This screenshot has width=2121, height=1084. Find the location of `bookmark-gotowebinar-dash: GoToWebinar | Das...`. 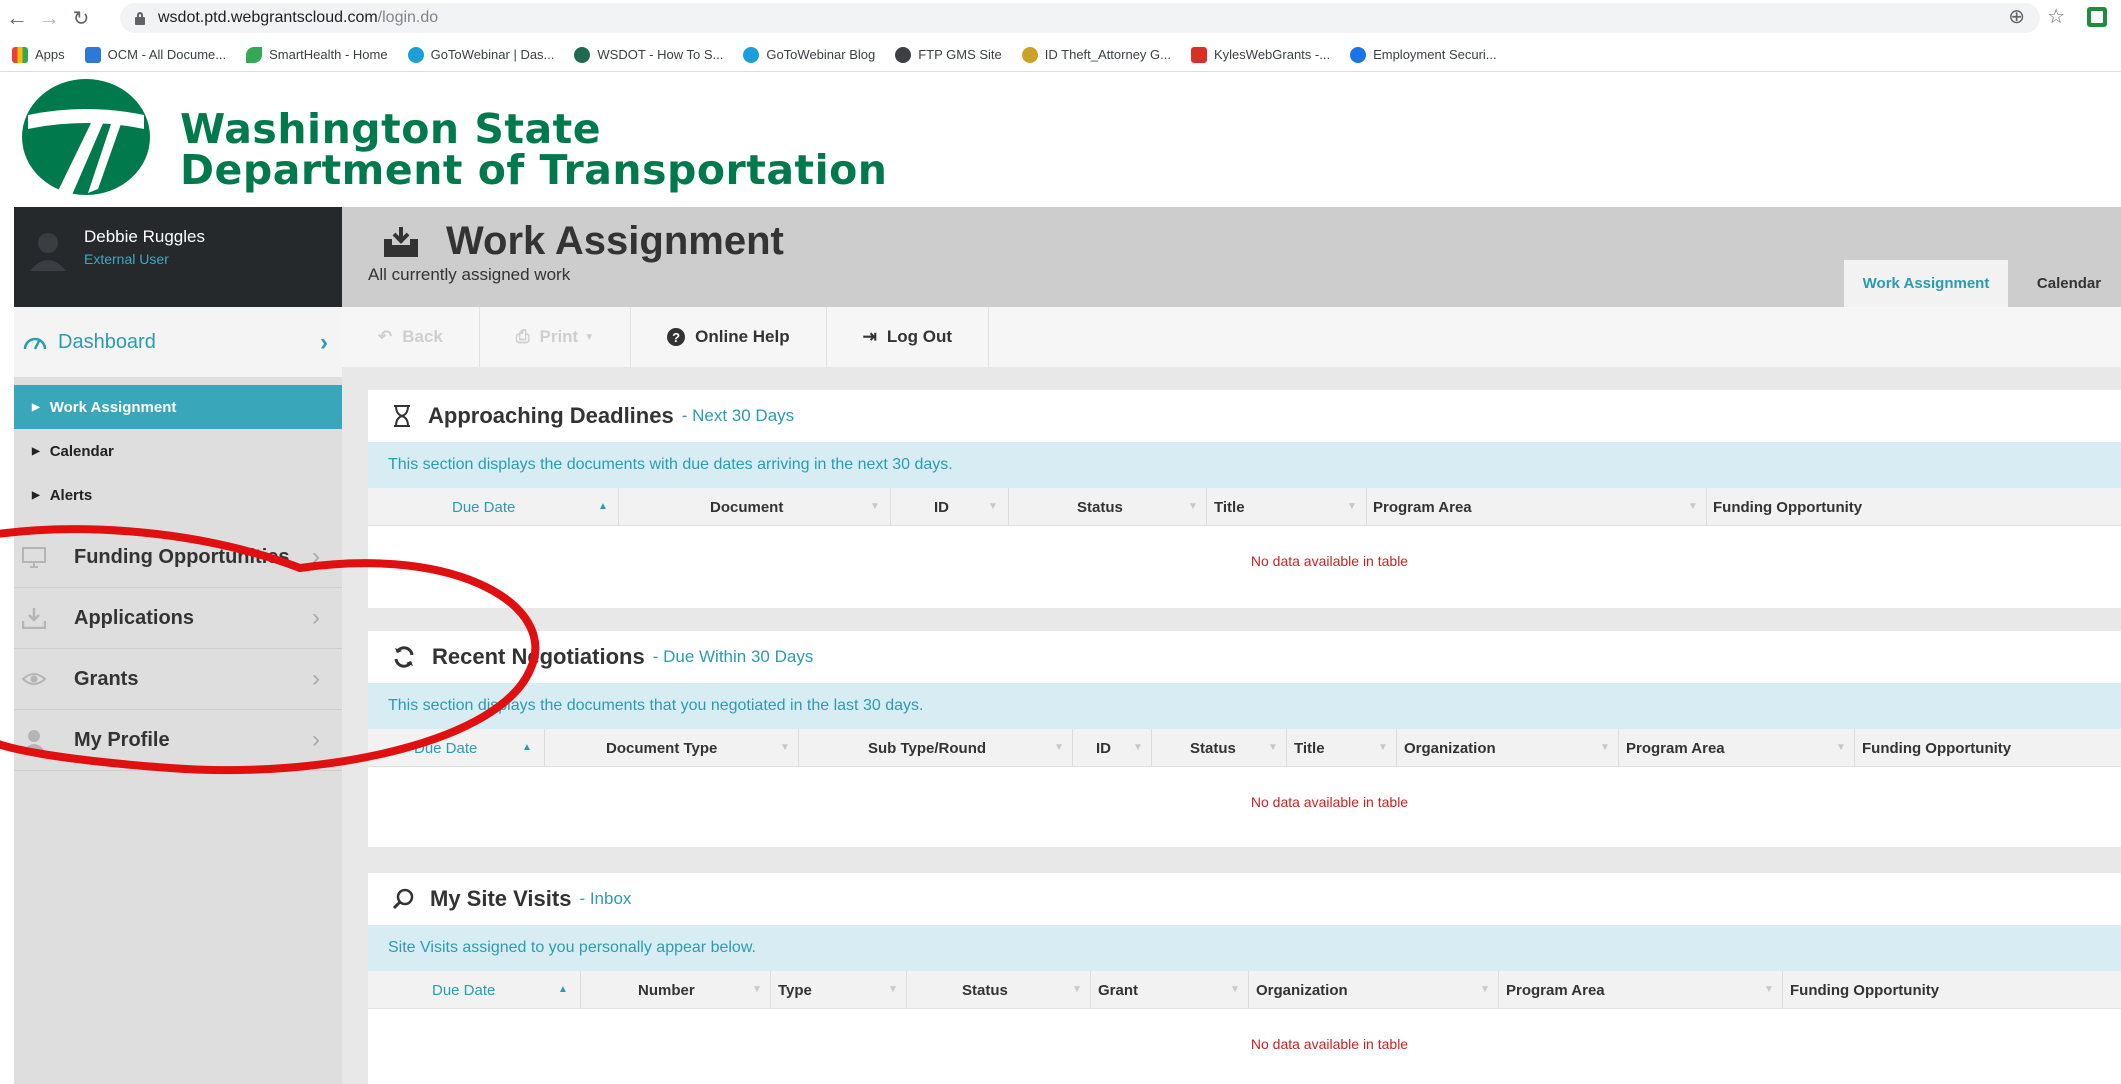

bookmark-gotowebinar-dash: GoToWebinar | Das... is located at coordinates (480, 54).